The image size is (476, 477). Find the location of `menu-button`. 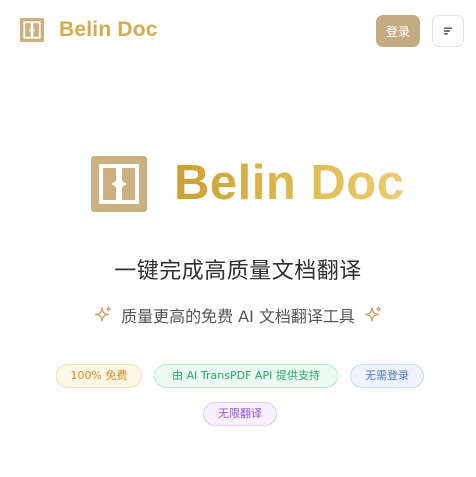

menu-button is located at coordinates (448, 31).